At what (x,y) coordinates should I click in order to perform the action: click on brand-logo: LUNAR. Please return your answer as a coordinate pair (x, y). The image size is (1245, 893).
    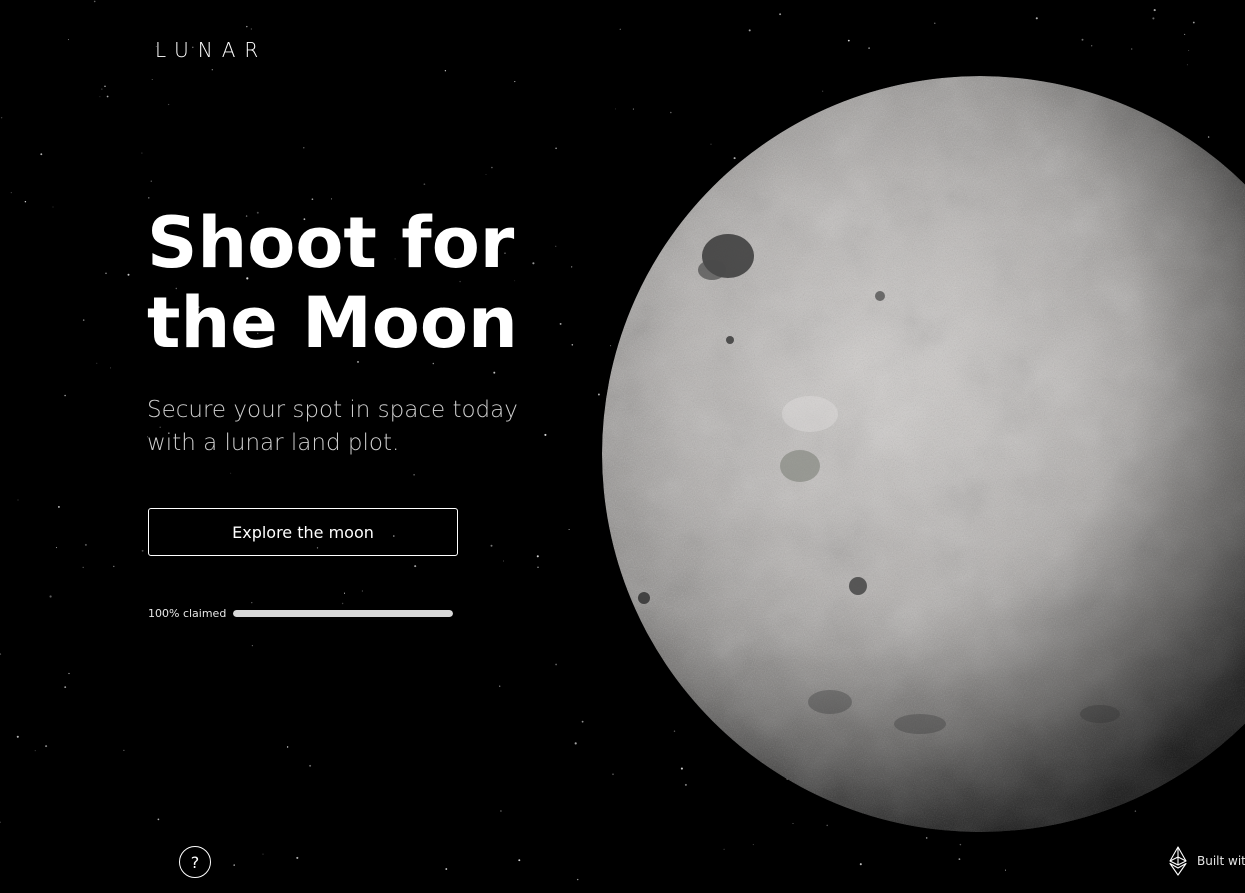
    Looking at the image, I should click on (211, 50).